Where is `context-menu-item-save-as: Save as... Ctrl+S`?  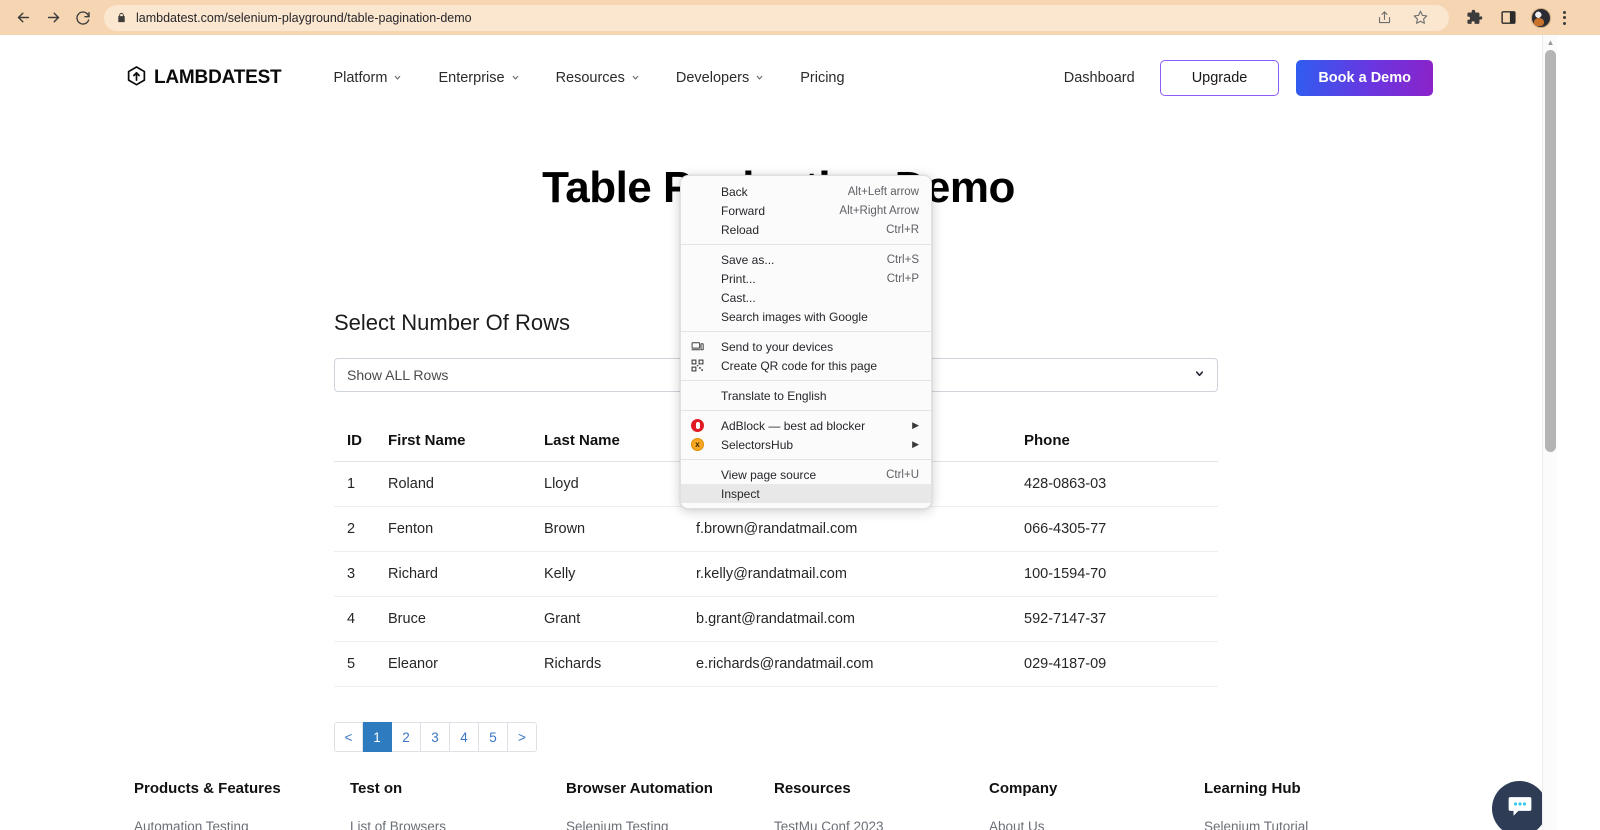
context-menu-item-save-as: Save as... Ctrl+S is located at coordinates (806, 259).